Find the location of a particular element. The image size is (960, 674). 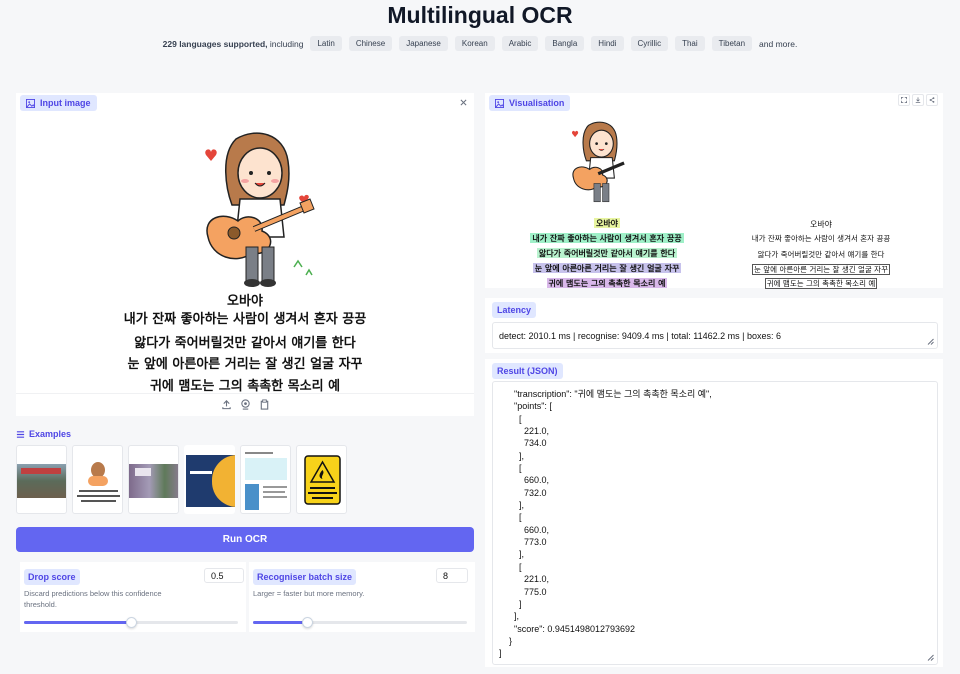

input-text-line-5: 귀에 맴도는 그의 촉촉한 목소리 예 is located at coordinates (245, 386).